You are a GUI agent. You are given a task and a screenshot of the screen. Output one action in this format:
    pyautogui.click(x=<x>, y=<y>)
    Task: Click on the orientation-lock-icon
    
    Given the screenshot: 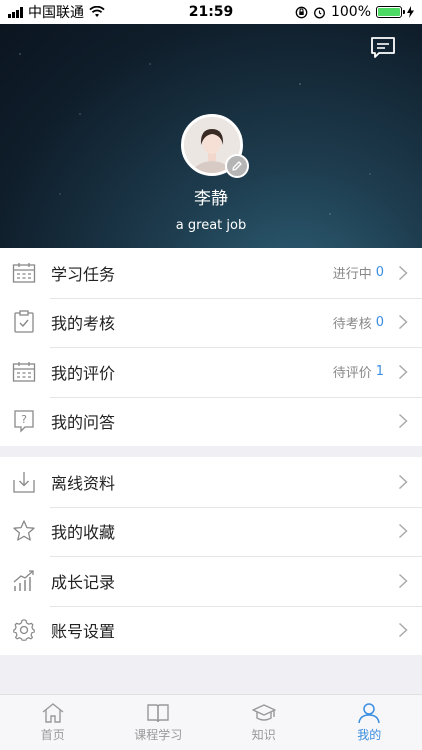 What is the action you would take?
    pyautogui.click(x=301, y=12)
    